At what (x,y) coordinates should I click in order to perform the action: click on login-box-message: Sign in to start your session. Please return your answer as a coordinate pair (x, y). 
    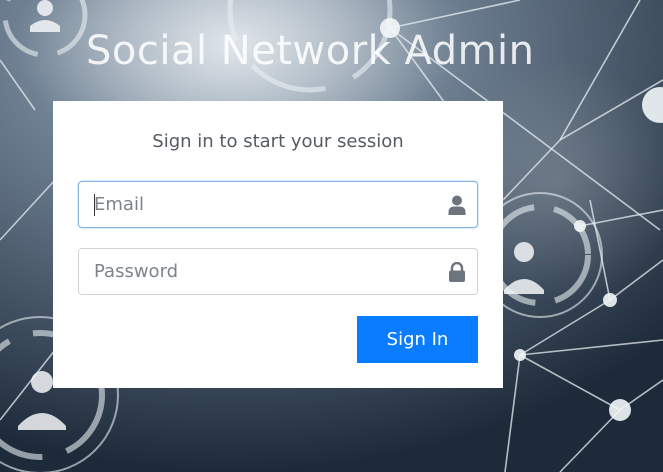
    Looking at the image, I should click on (278, 141).